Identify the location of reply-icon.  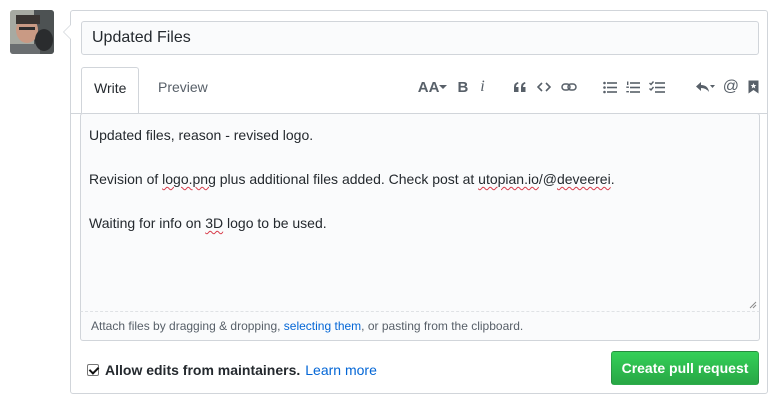
(705, 87).